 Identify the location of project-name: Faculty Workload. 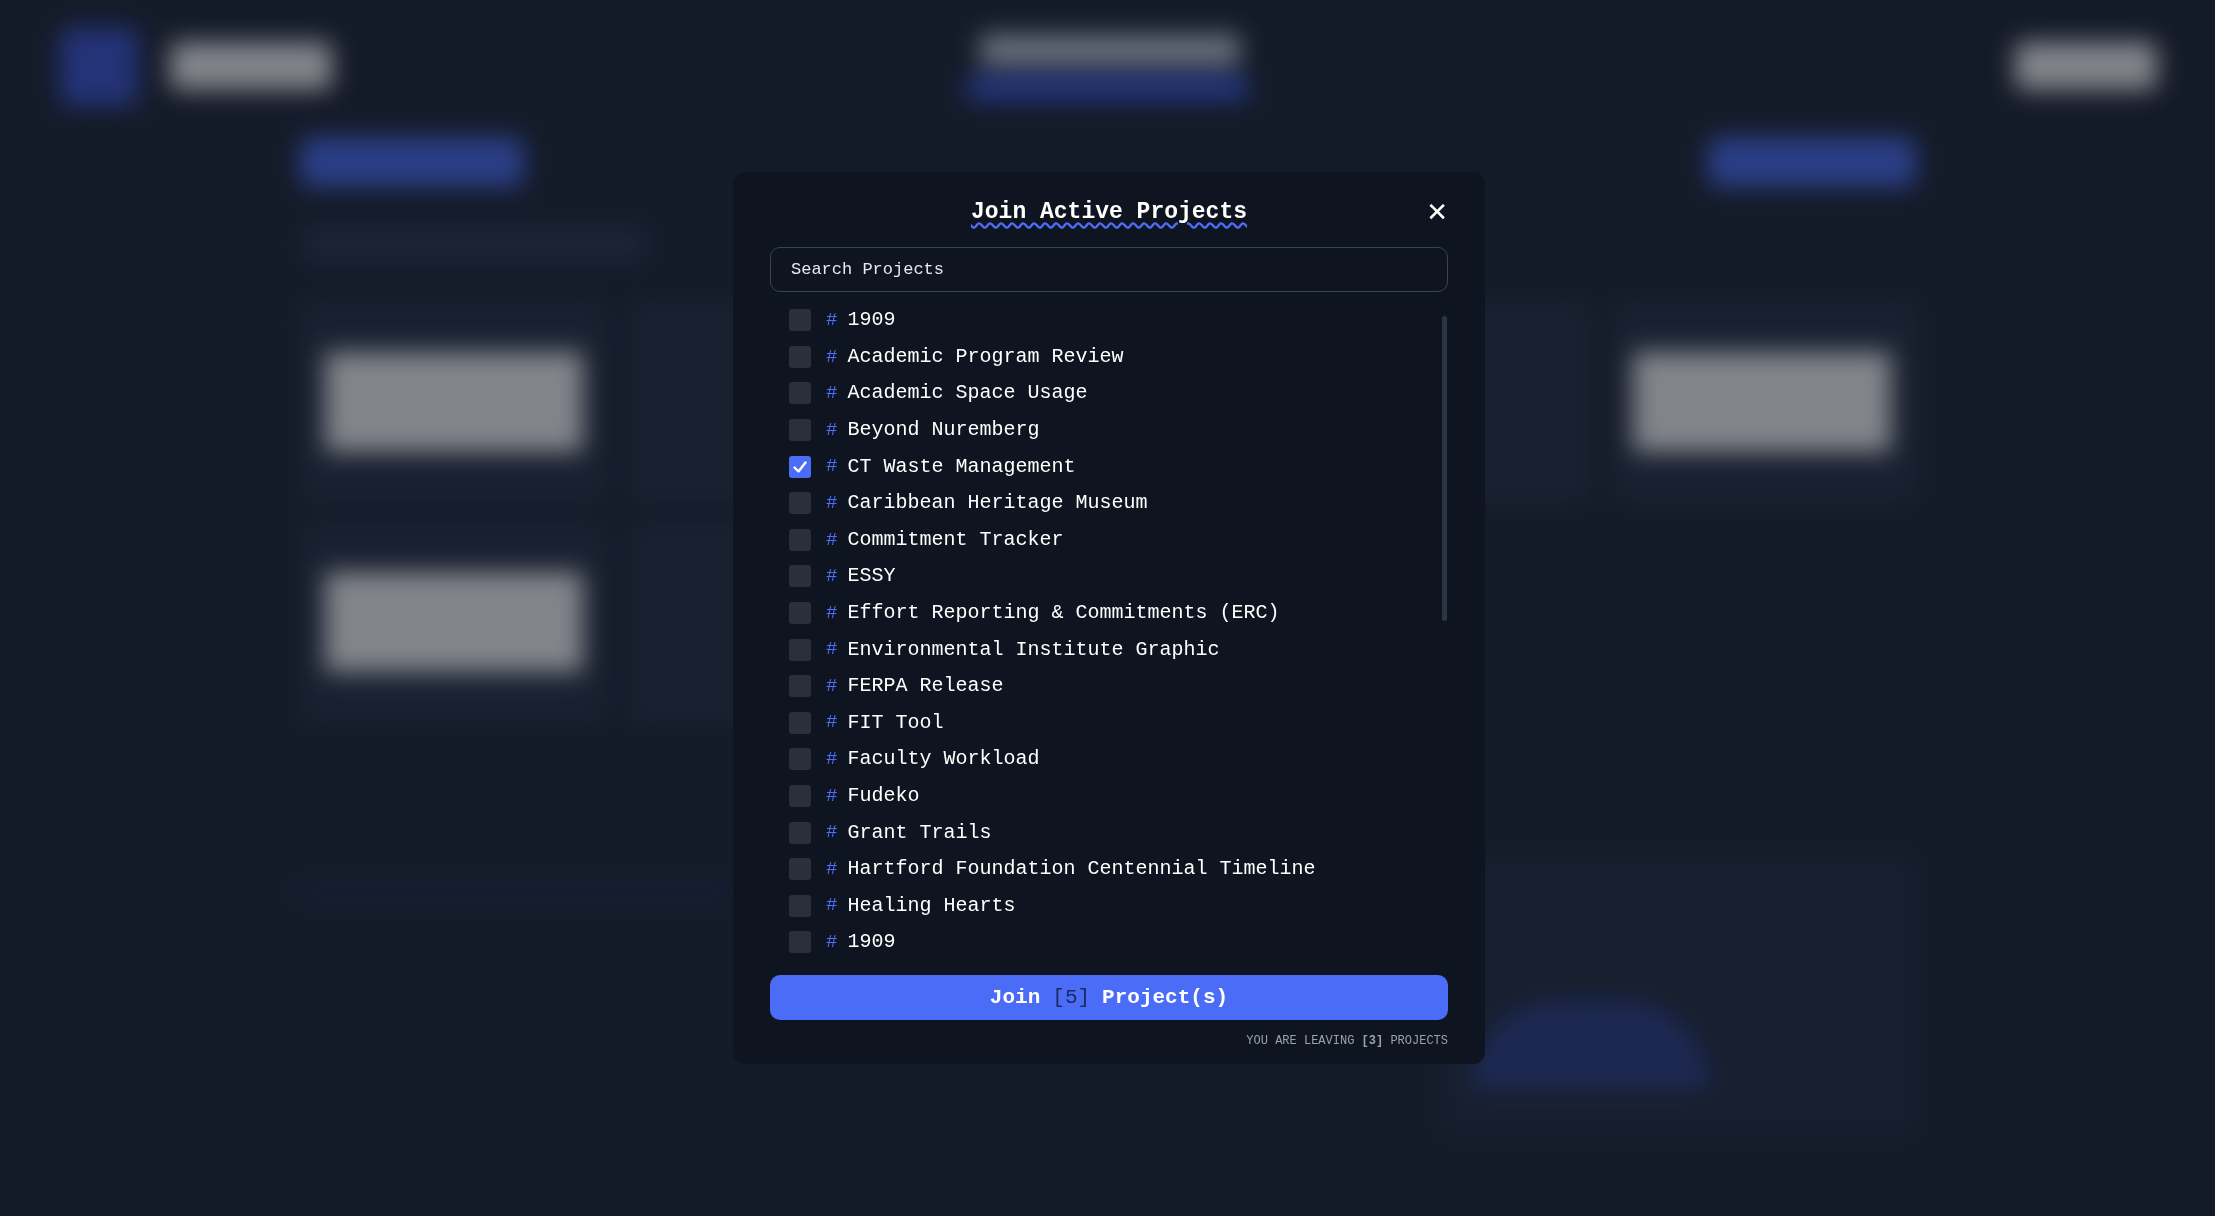
(943, 759).